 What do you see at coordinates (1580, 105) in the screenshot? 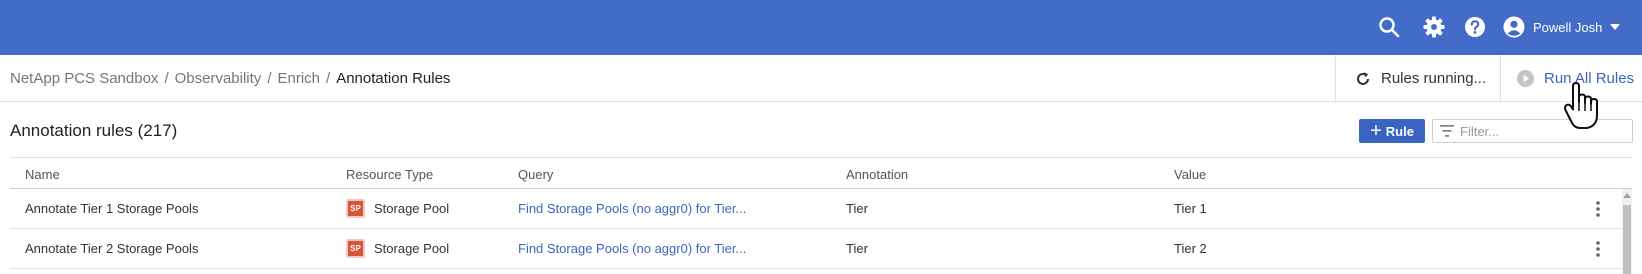
I see `hand-pointer-cursor-icon` at bounding box center [1580, 105].